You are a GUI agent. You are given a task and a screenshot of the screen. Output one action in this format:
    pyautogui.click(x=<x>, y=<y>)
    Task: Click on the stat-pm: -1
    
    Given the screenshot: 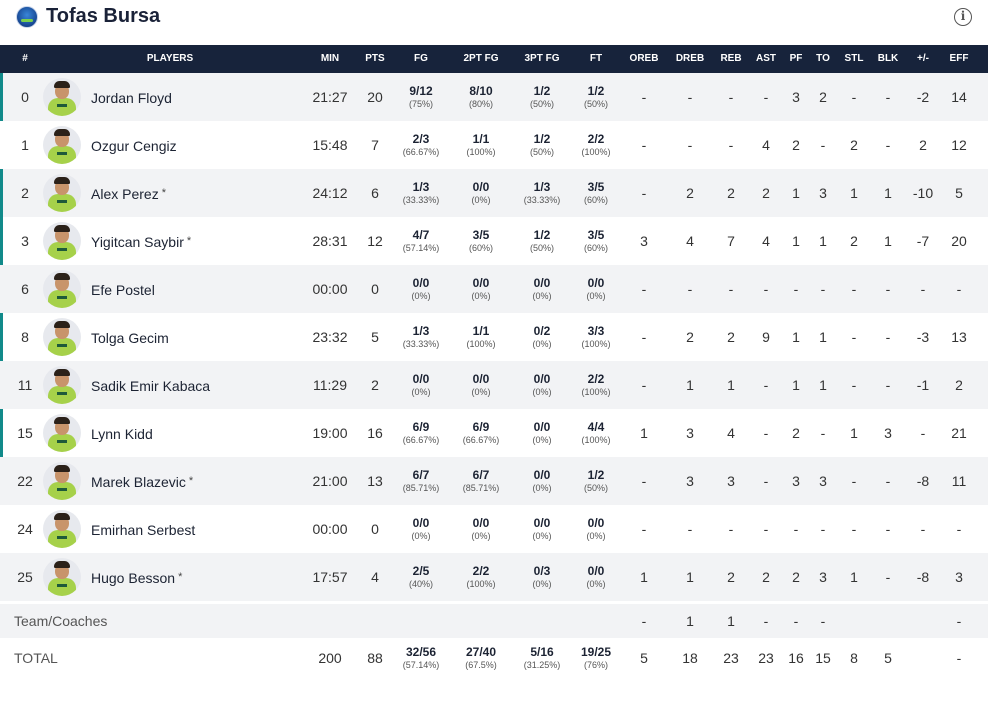 What is the action you would take?
    pyautogui.click(x=923, y=385)
    